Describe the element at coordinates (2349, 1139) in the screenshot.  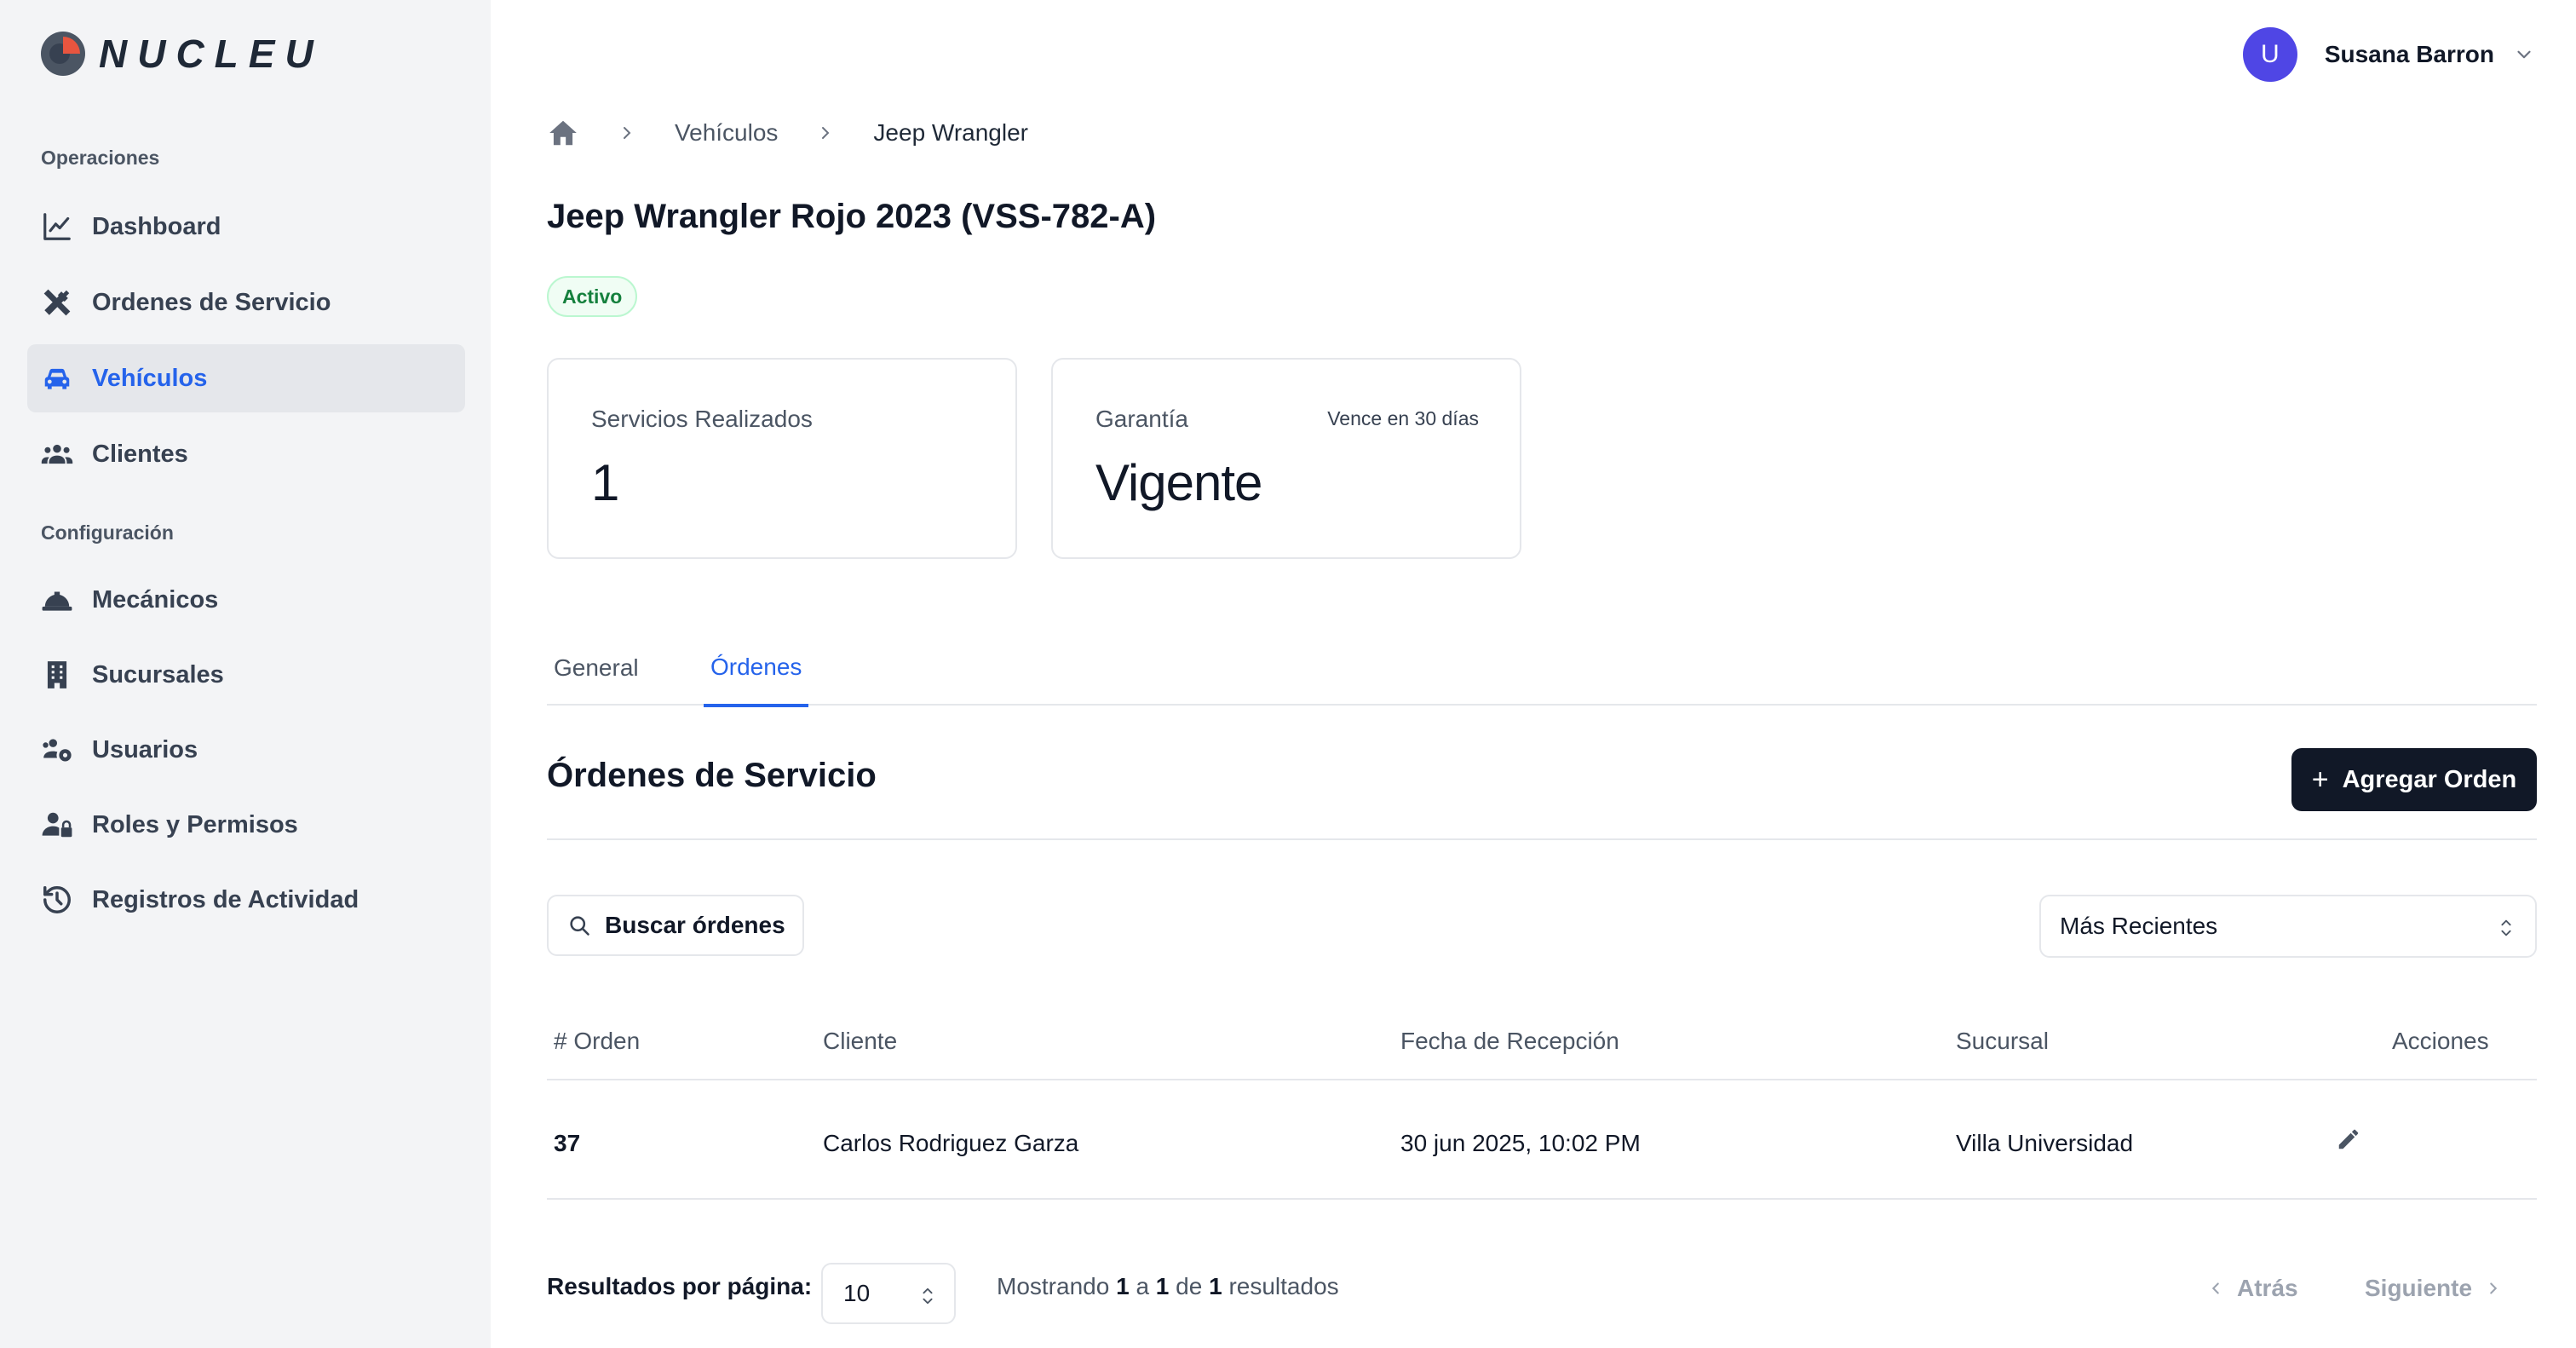
I see `pencil-icon` at that location.